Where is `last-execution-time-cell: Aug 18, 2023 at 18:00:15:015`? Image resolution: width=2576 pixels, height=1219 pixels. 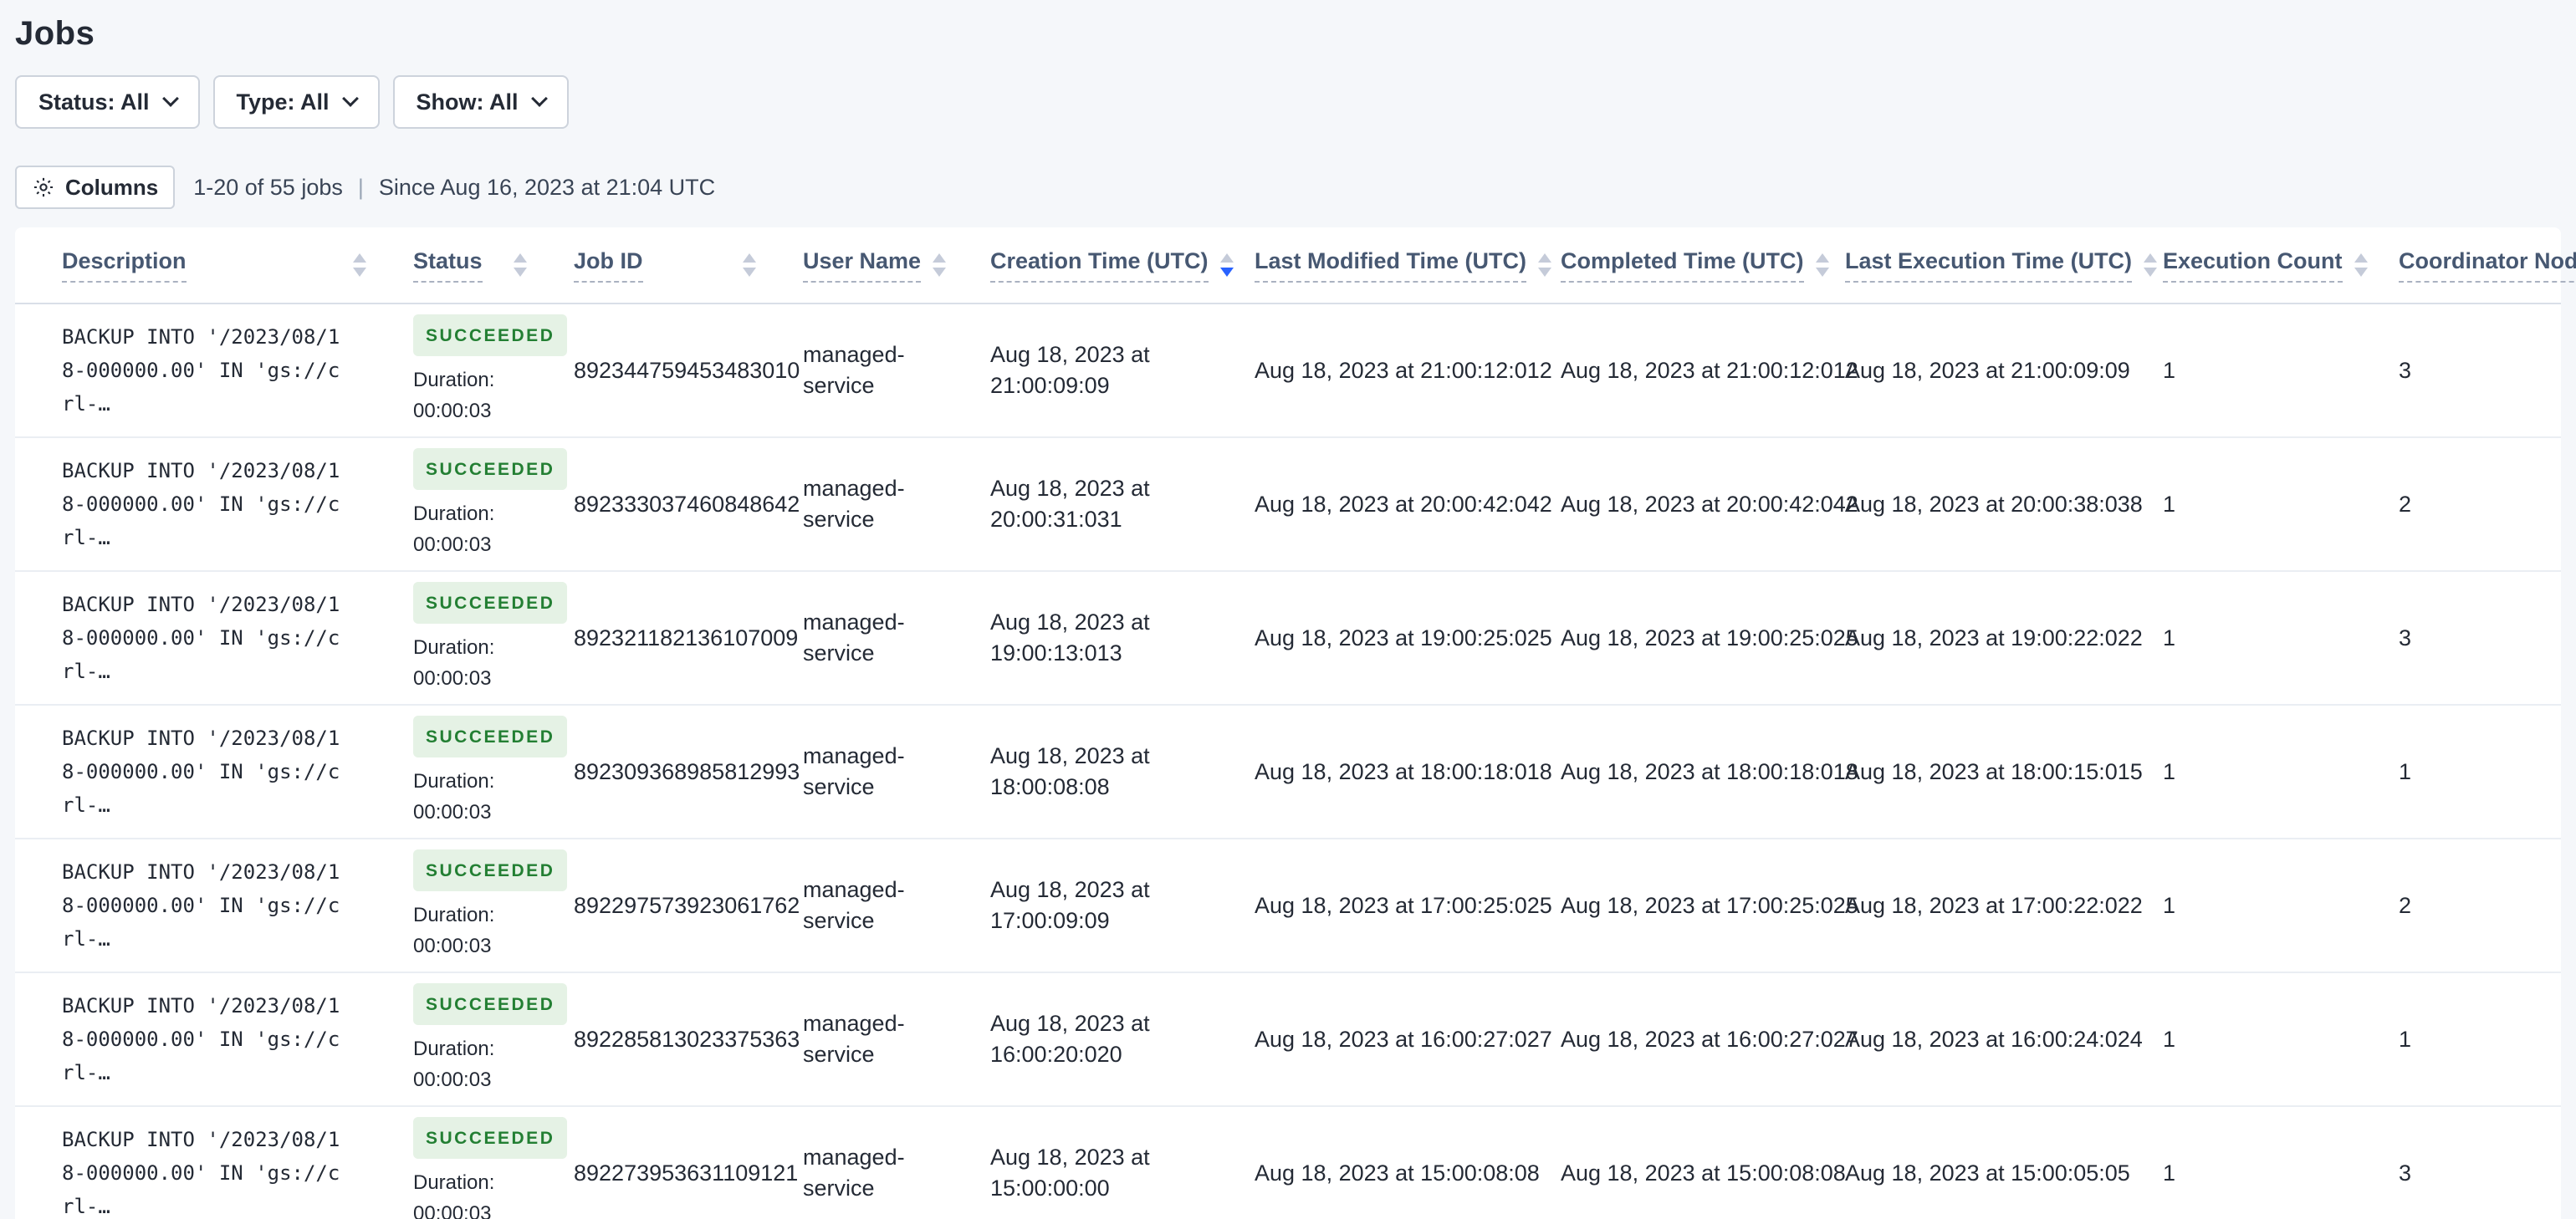
last-execution-time-cell: Aug 18, 2023 at 18:00:15:015 is located at coordinates (1994, 771).